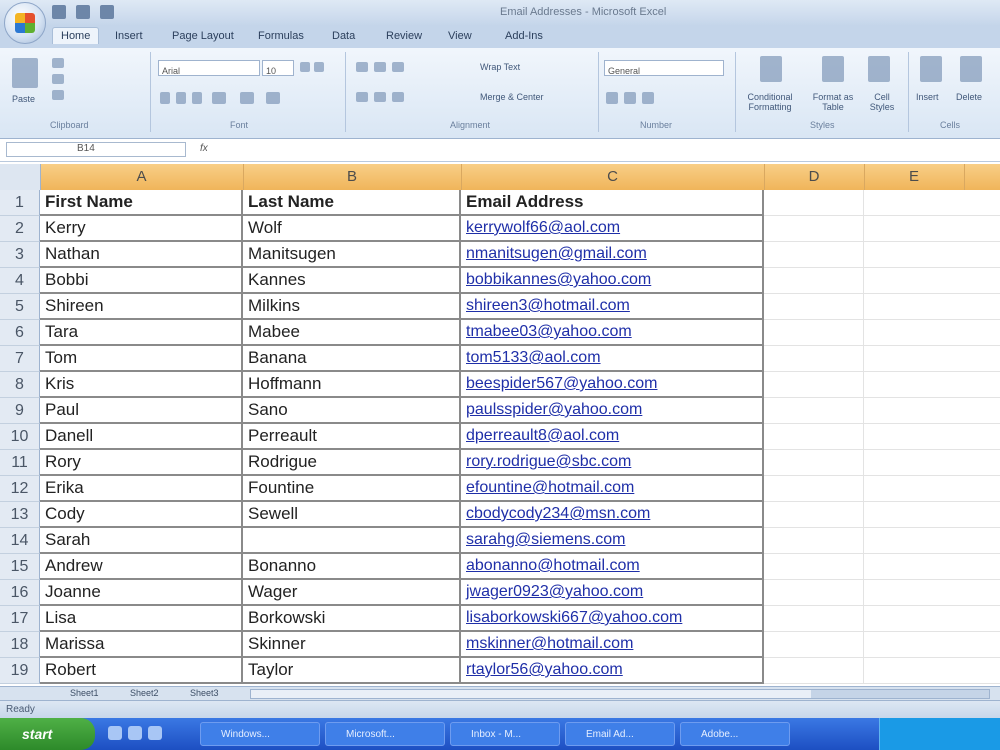 The image size is (1000, 750). I want to click on row-header: 2, so click(20, 229).